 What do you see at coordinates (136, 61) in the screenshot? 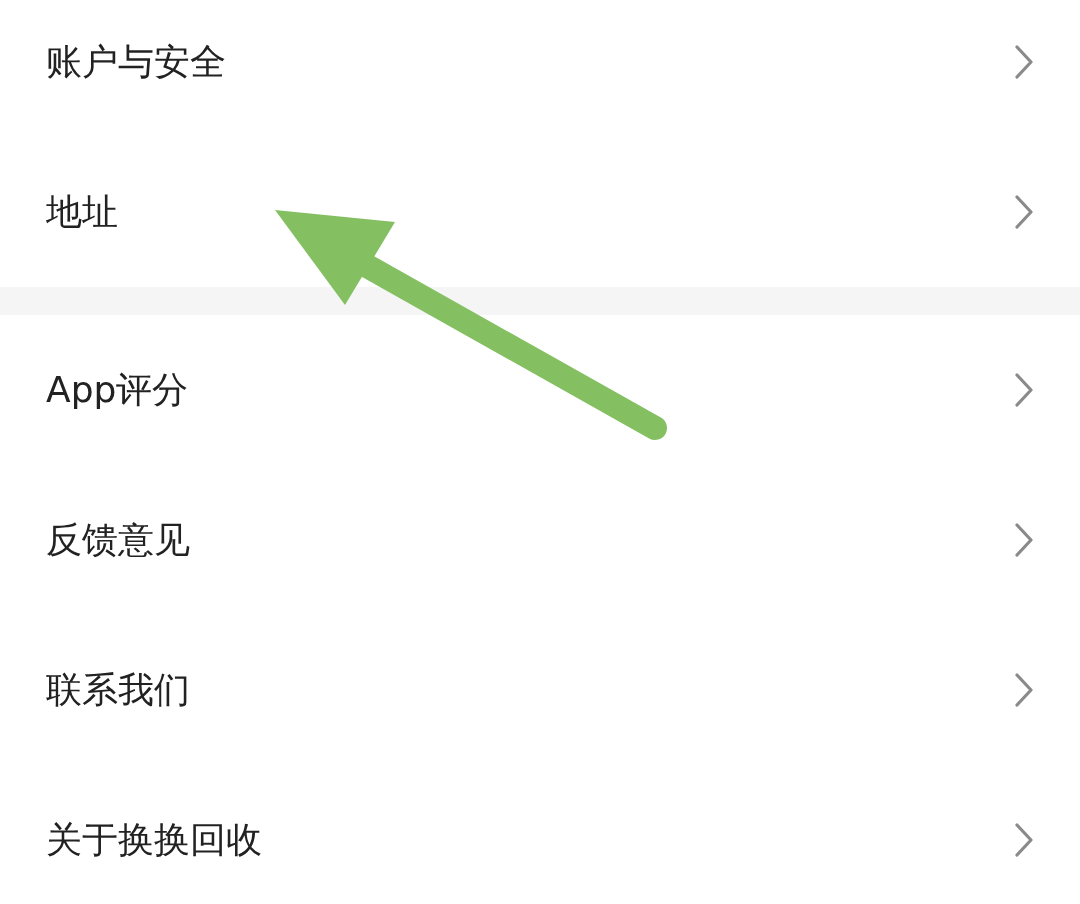
I see `item-label: 账户与安全` at bounding box center [136, 61].